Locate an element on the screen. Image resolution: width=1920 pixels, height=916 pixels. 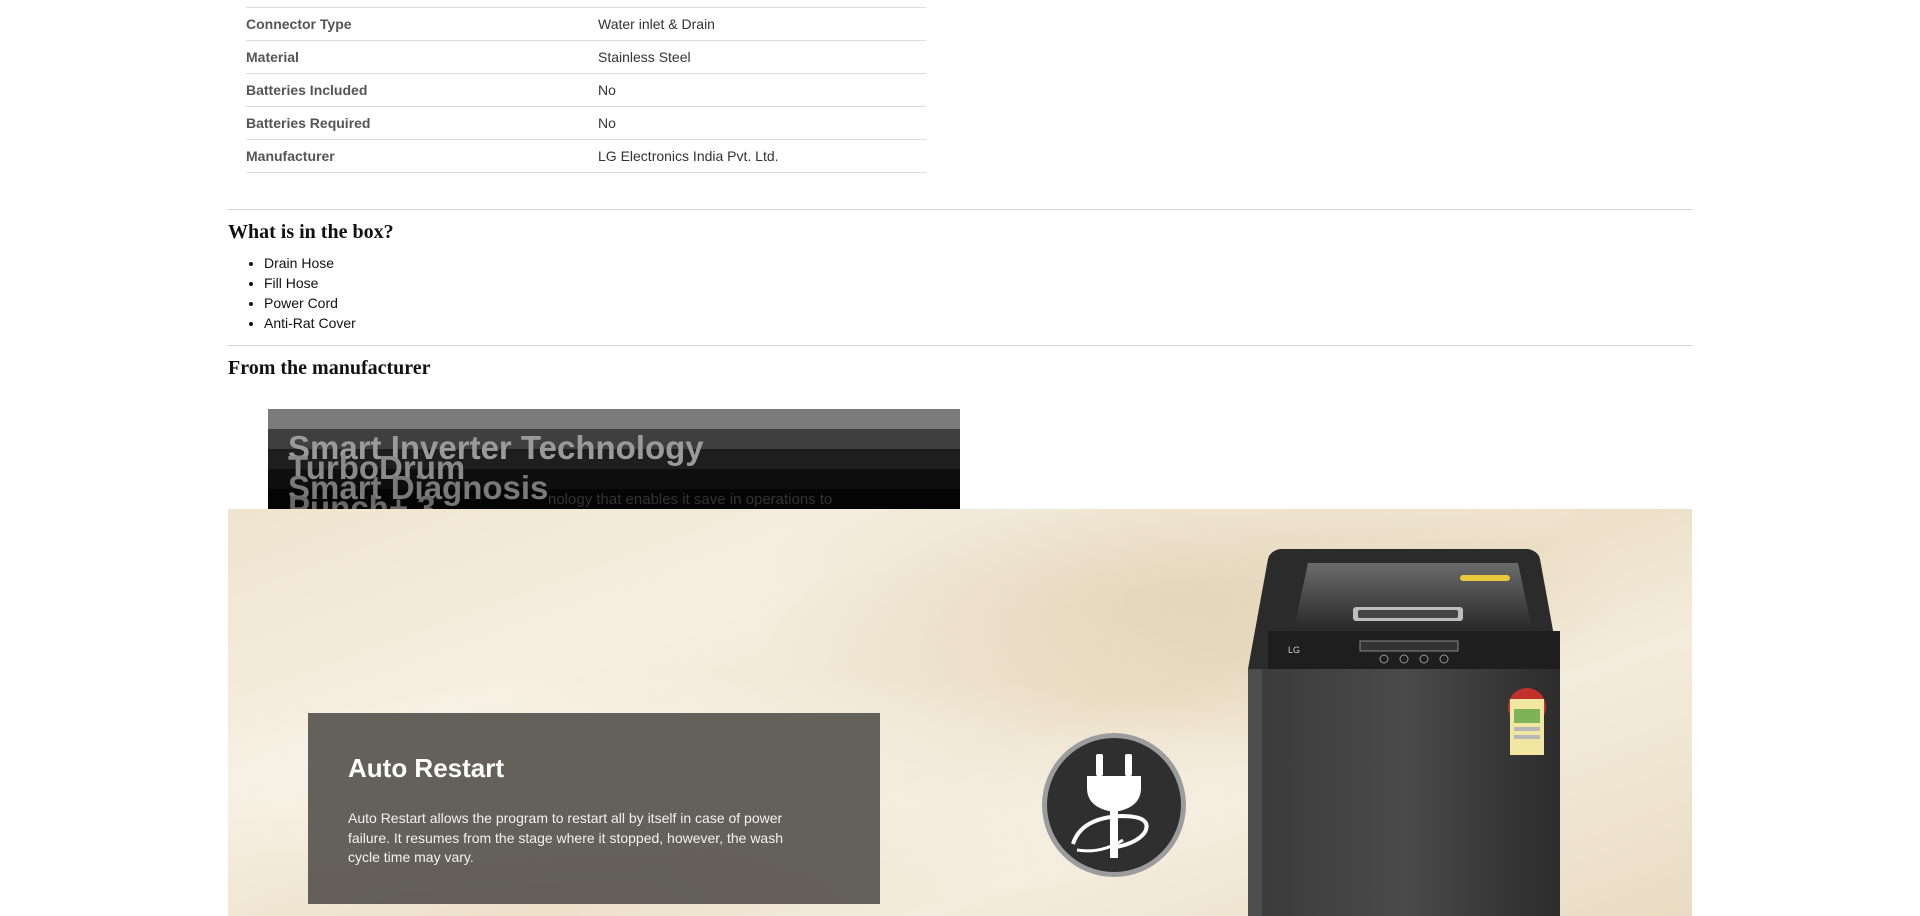
spec-value: LG Electronics India Pvt. Ltd. is located at coordinates (688, 156).